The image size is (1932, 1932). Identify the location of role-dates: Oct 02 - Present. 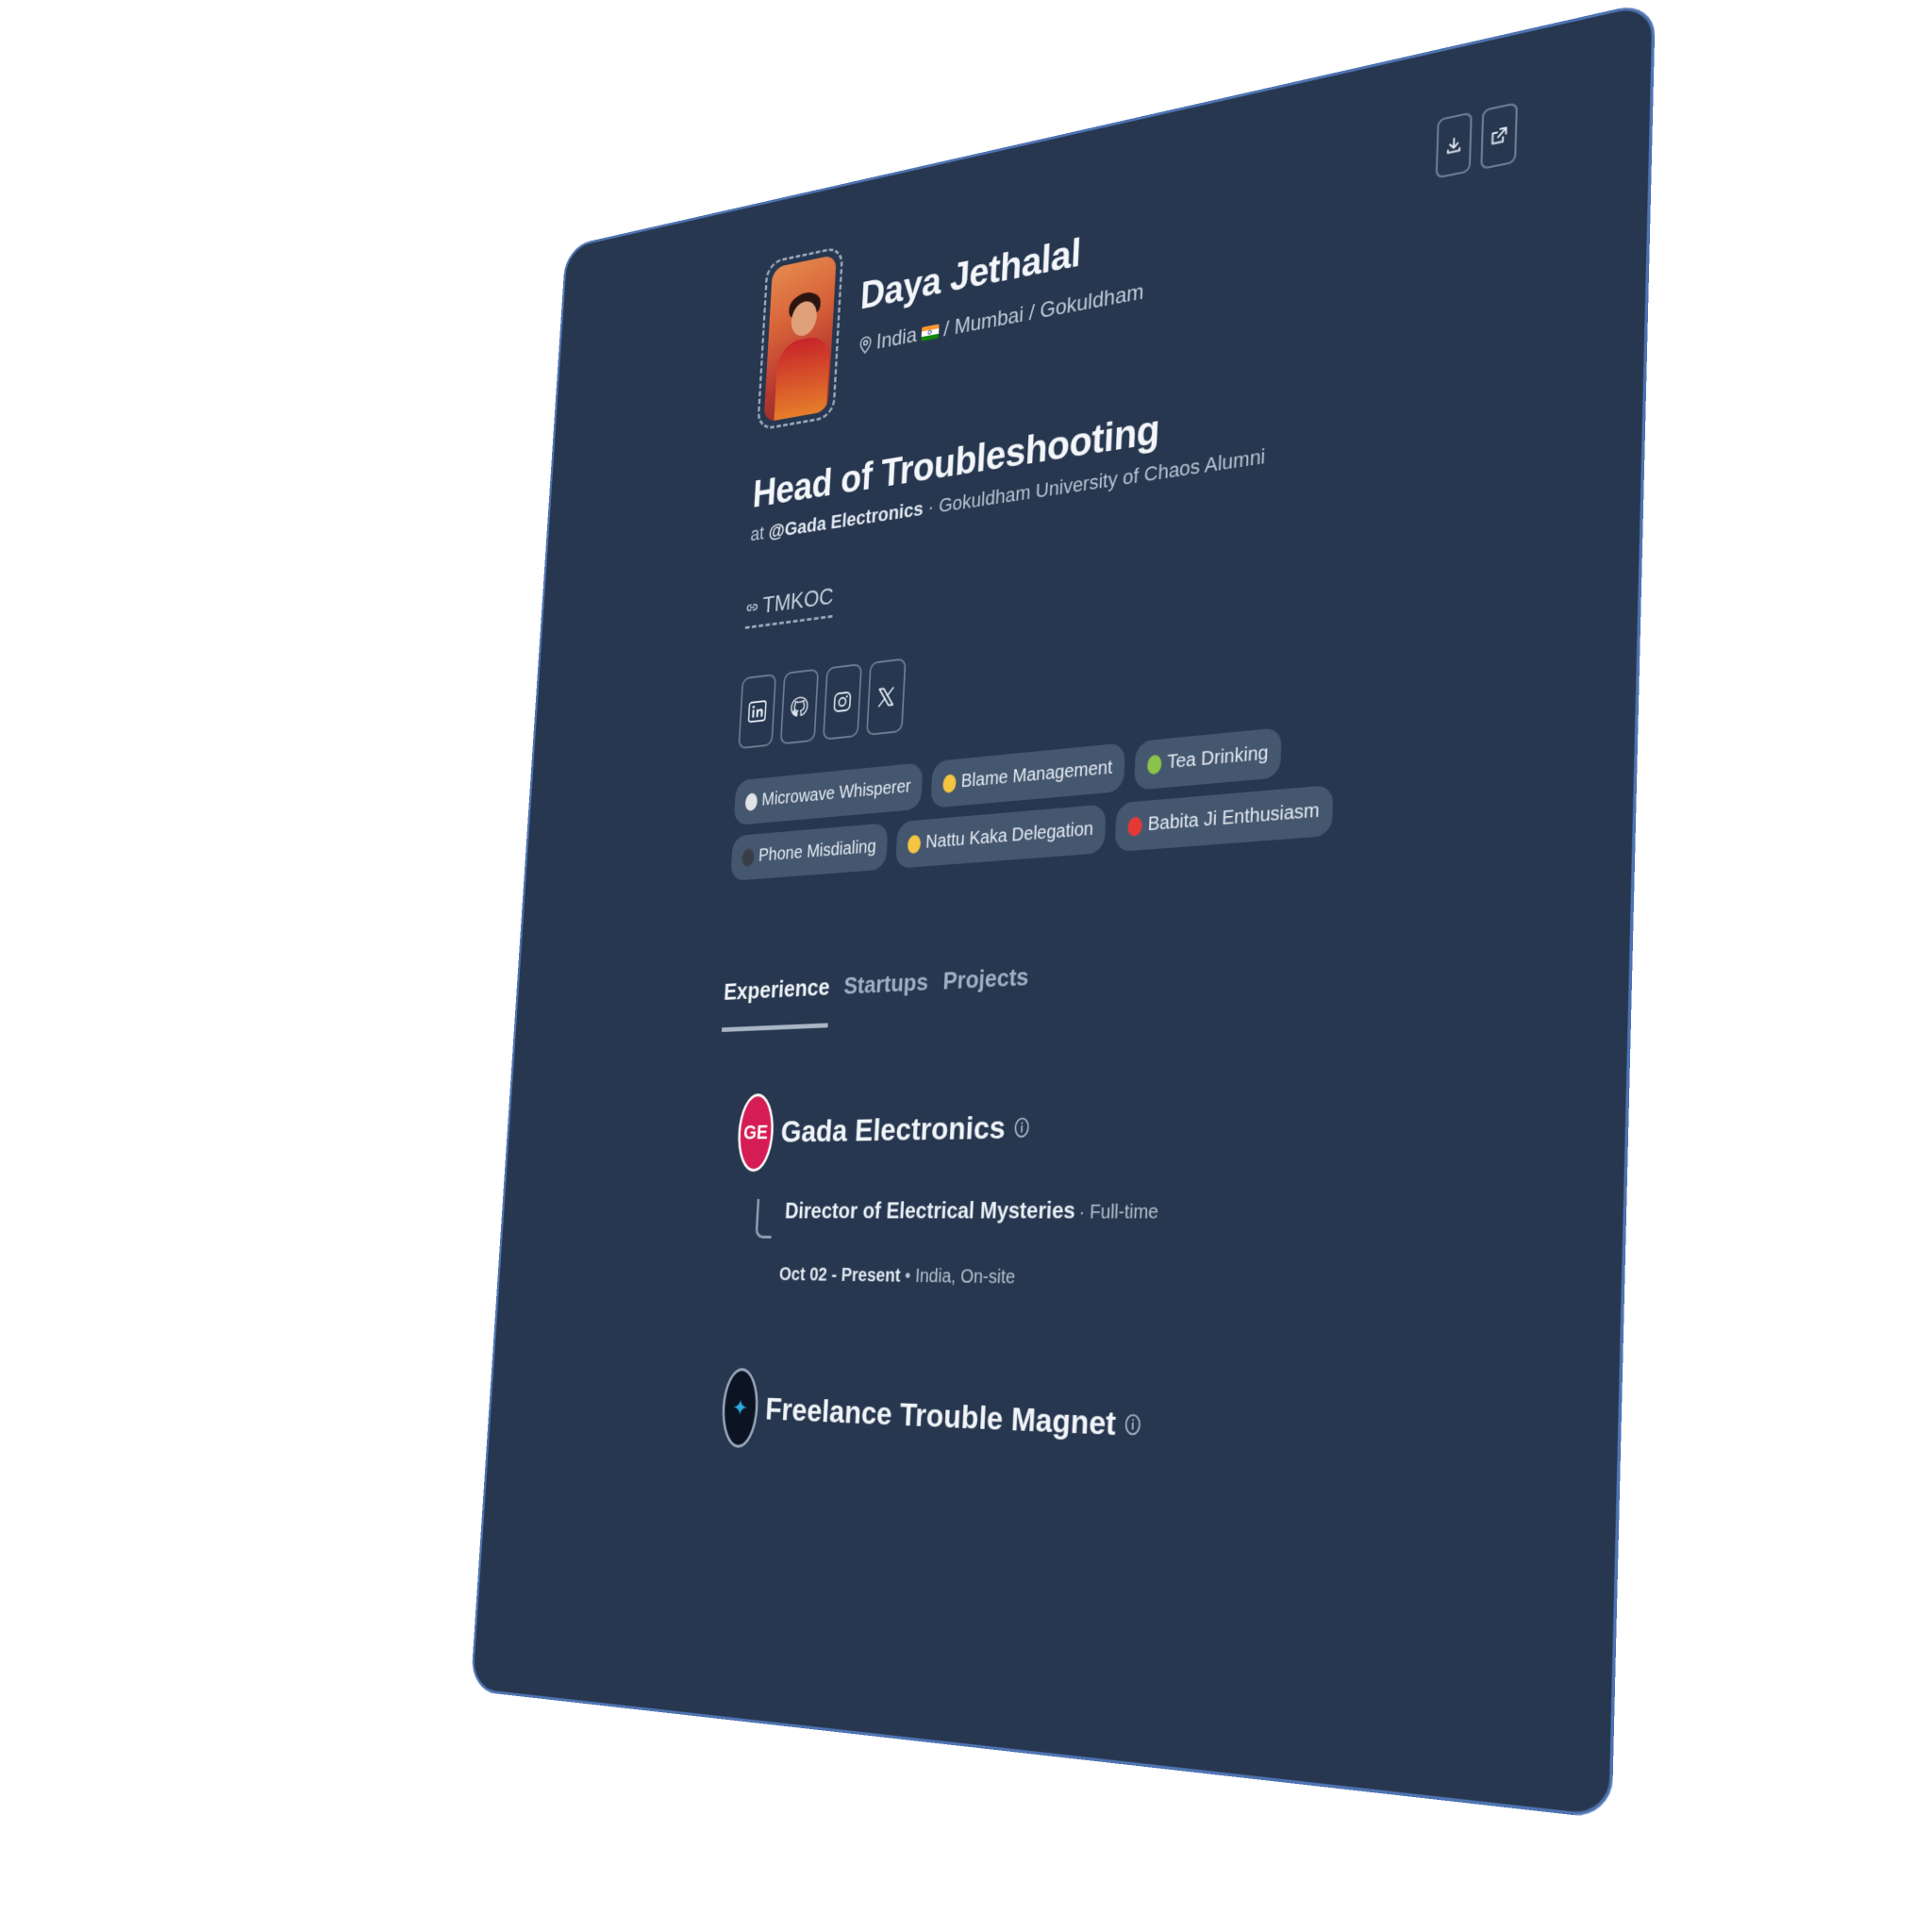
(840, 1275).